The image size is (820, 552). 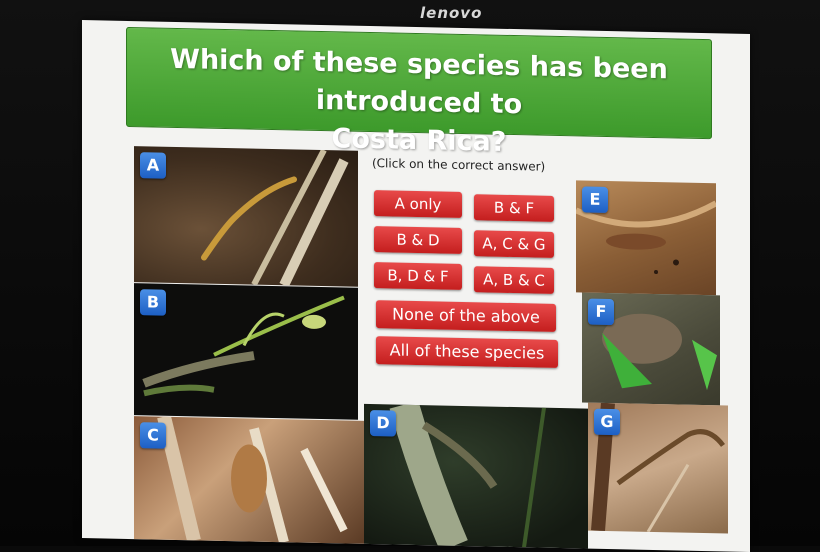 I want to click on photo-label-g: G, so click(x=607, y=422).